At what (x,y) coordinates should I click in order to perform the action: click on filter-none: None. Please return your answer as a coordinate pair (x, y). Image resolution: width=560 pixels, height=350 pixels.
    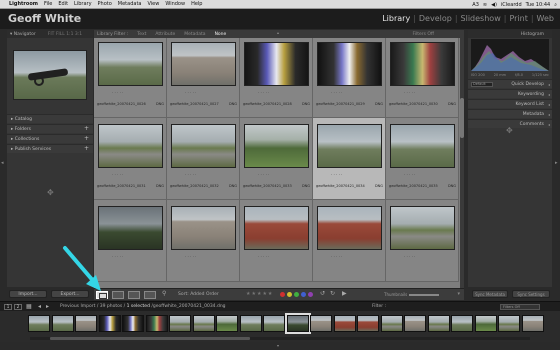
    Looking at the image, I should click on (221, 34).